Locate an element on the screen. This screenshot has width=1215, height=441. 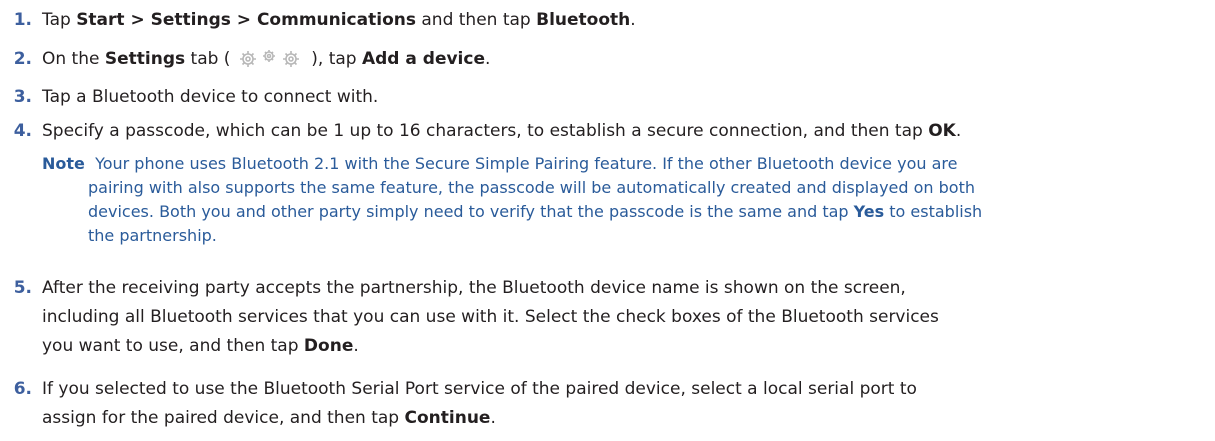
continue-label: Continue is located at coordinates (447, 418).